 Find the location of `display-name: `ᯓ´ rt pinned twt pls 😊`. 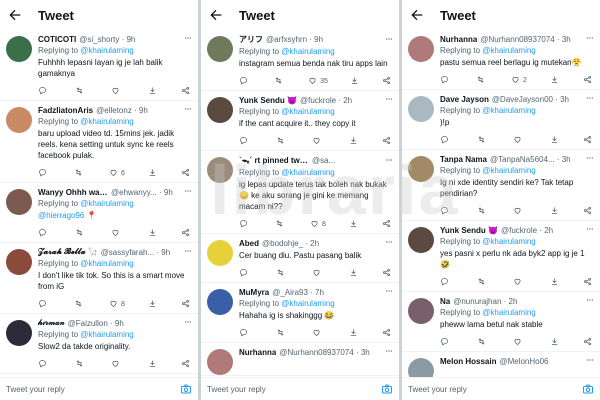

display-name: `ᯓ´ rt pinned twt pls 😊 is located at coordinates (274, 160).